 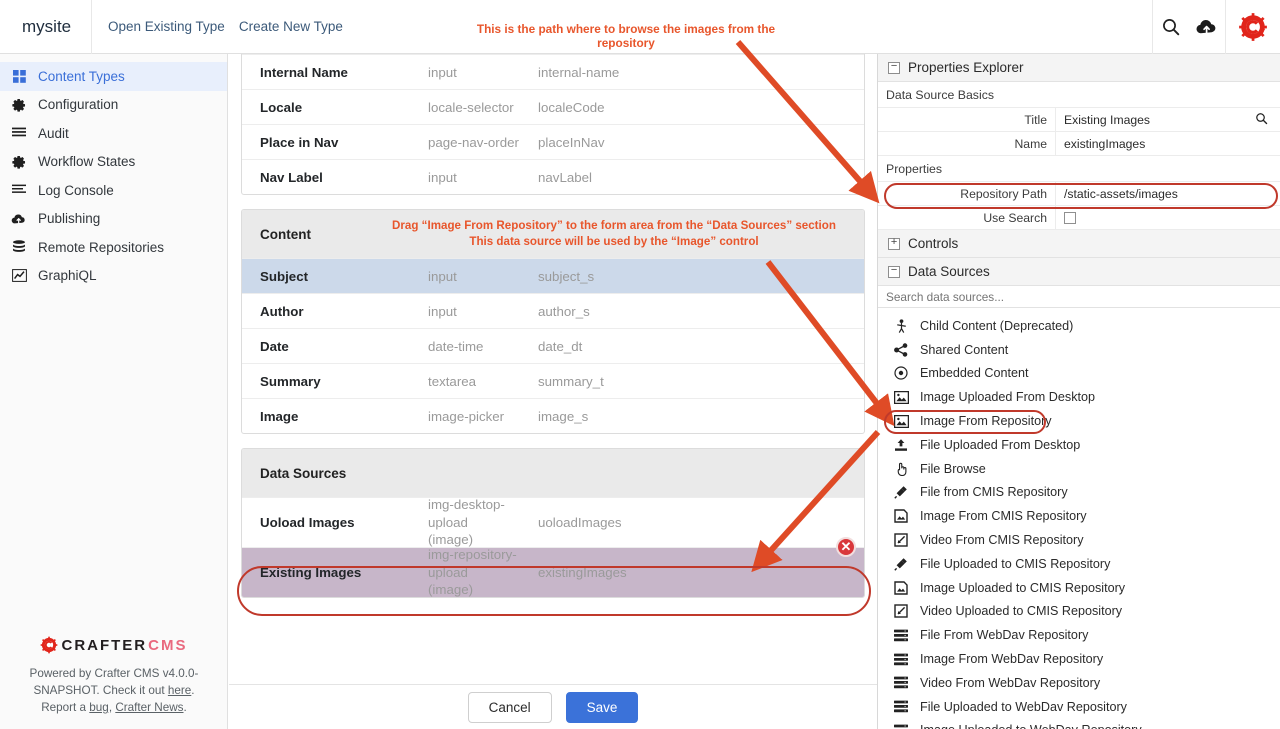 I want to click on field-control: image-picker, so click(x=466, y=416).